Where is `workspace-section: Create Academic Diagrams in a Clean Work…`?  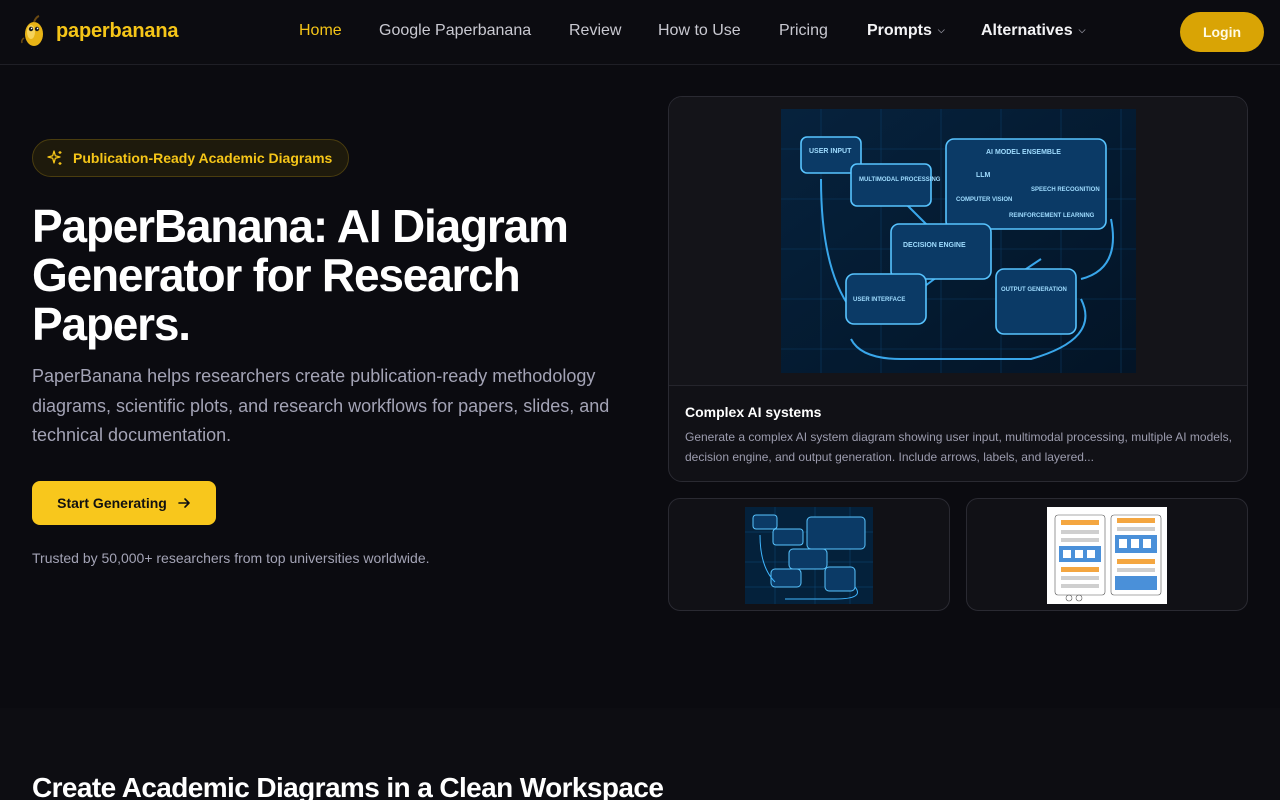
workspace-section: Create Academic Diagrams in a Clean Work… is located at coordinates (640, 754).